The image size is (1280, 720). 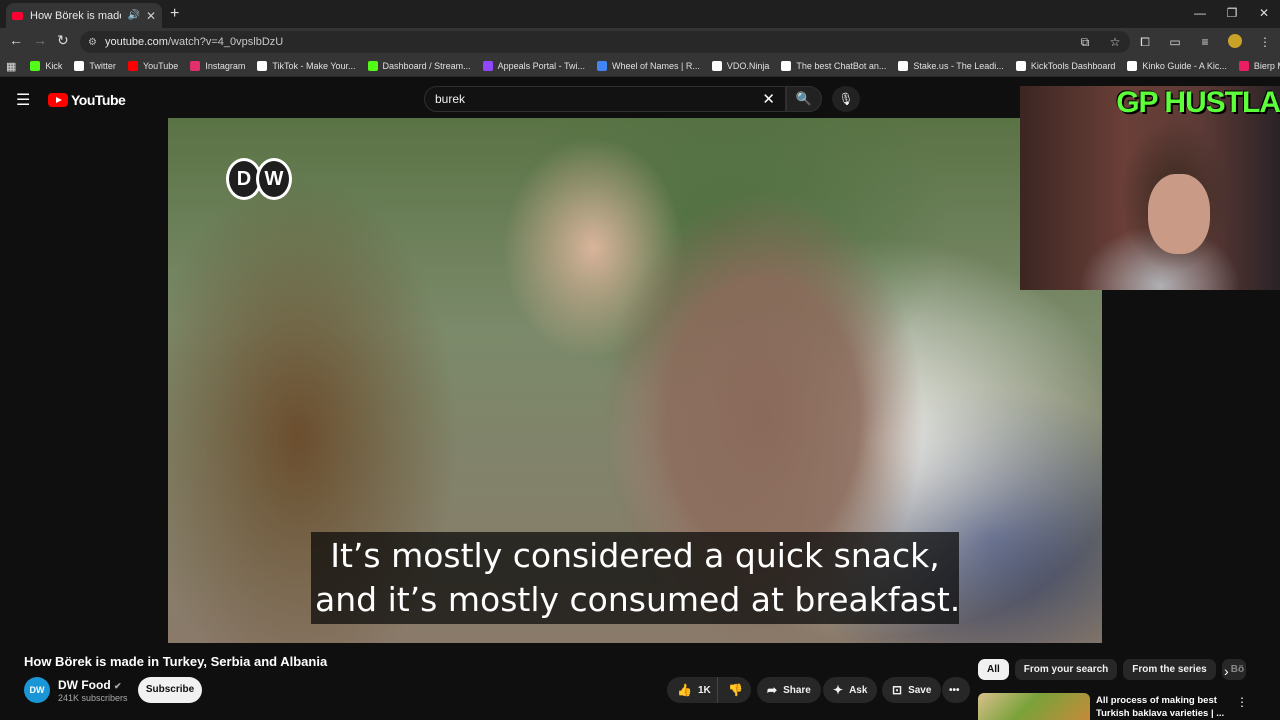 What do you see at coordinates (1065, 66) in the screenshot?
I see `bookmark-item: KickTools Dashboard` at bounding box center [1065, 66].